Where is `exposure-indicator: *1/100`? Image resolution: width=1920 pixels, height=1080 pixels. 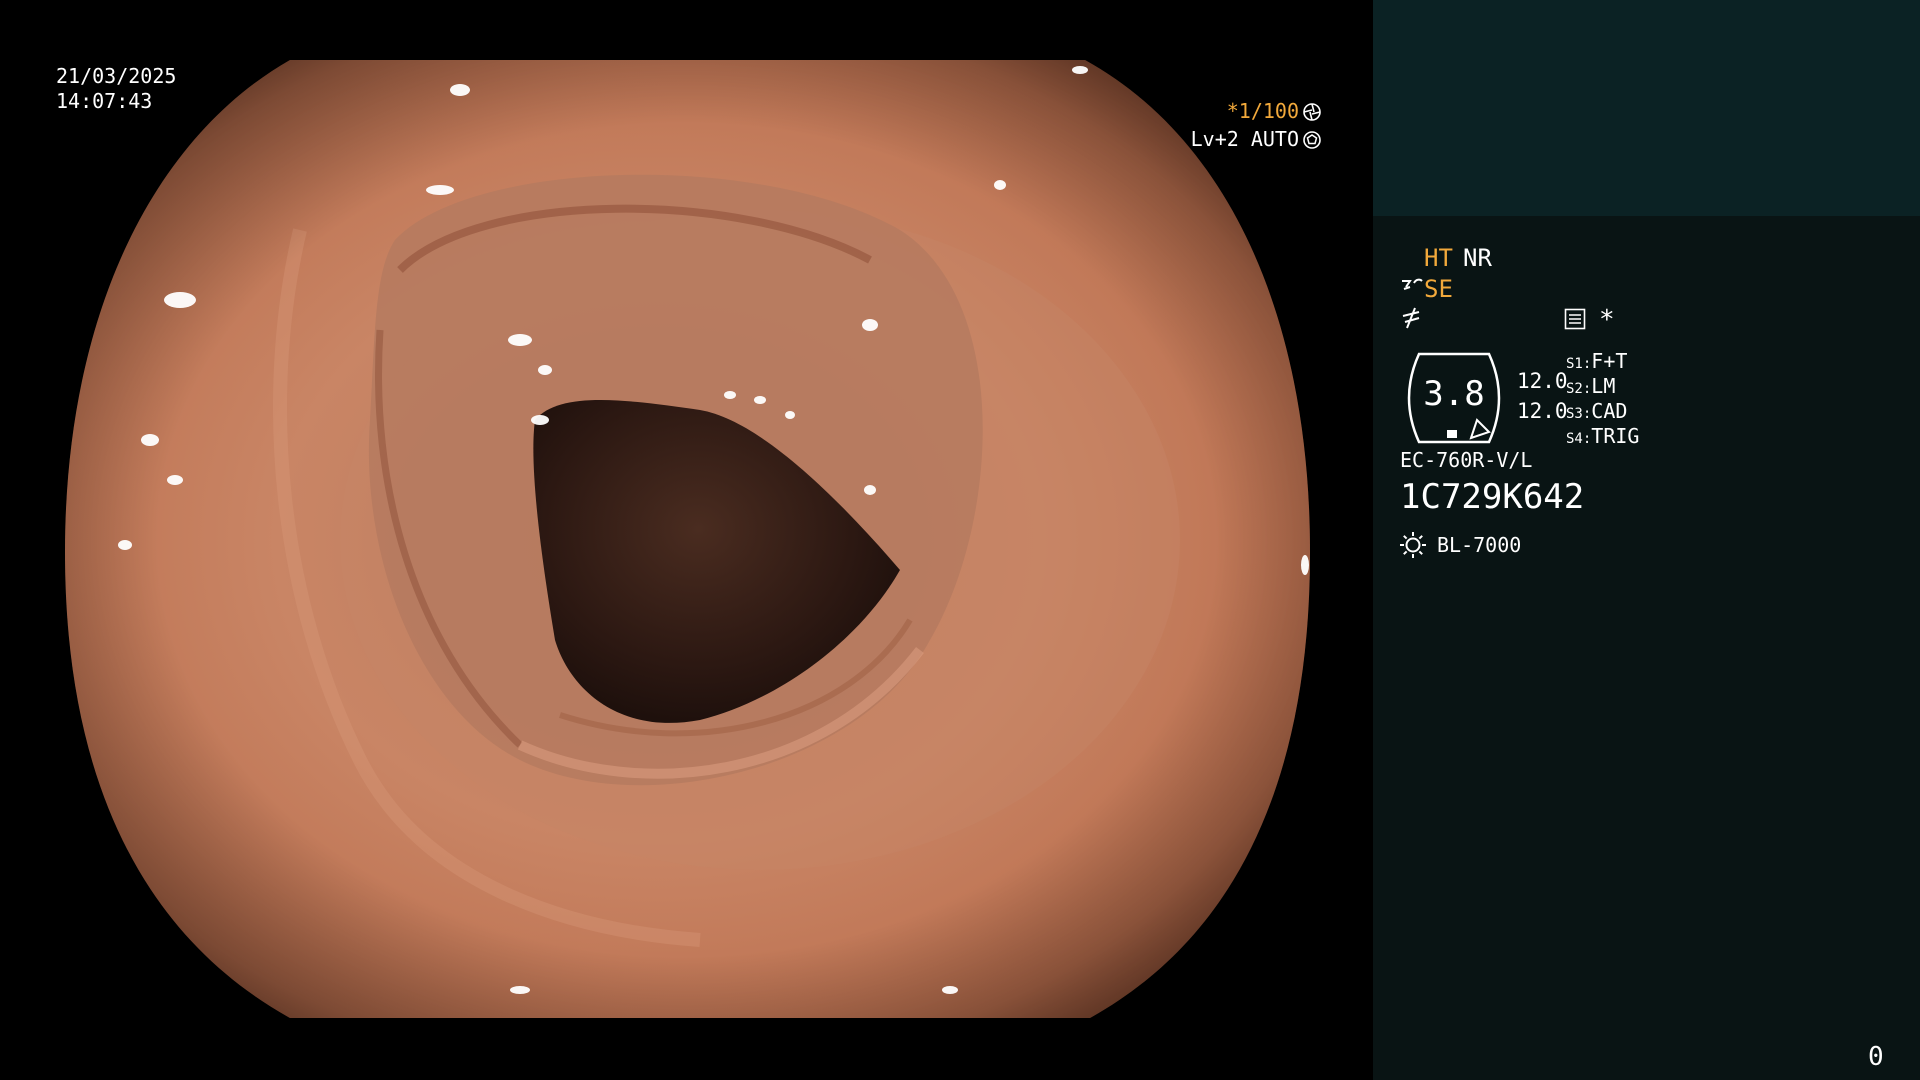 exposure-indicator: *1/100 is located at coordinates (1274, 111).